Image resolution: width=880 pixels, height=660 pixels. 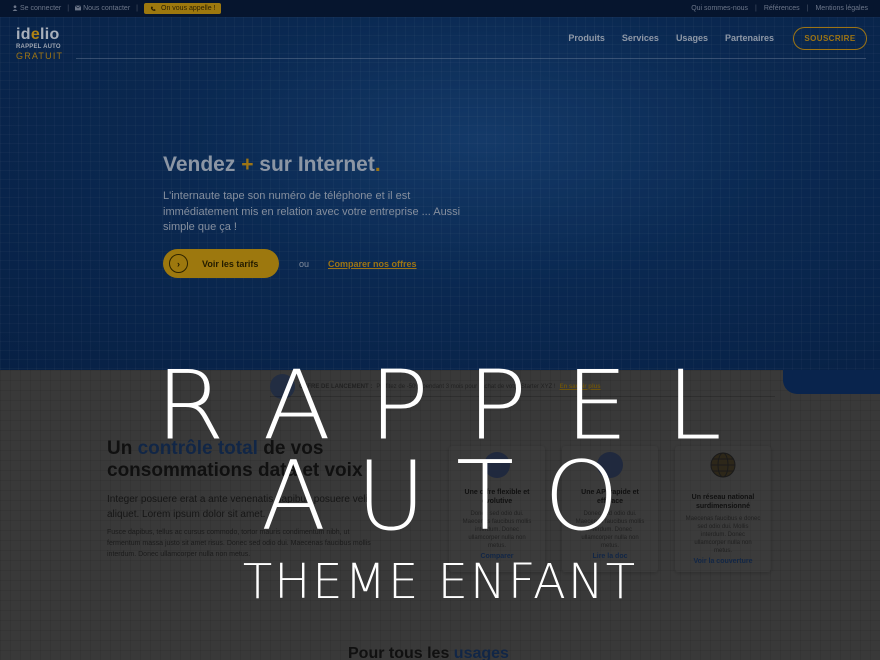 I want to click on overlay-title-line1: R A P P E L, so click(x=440, y=405).